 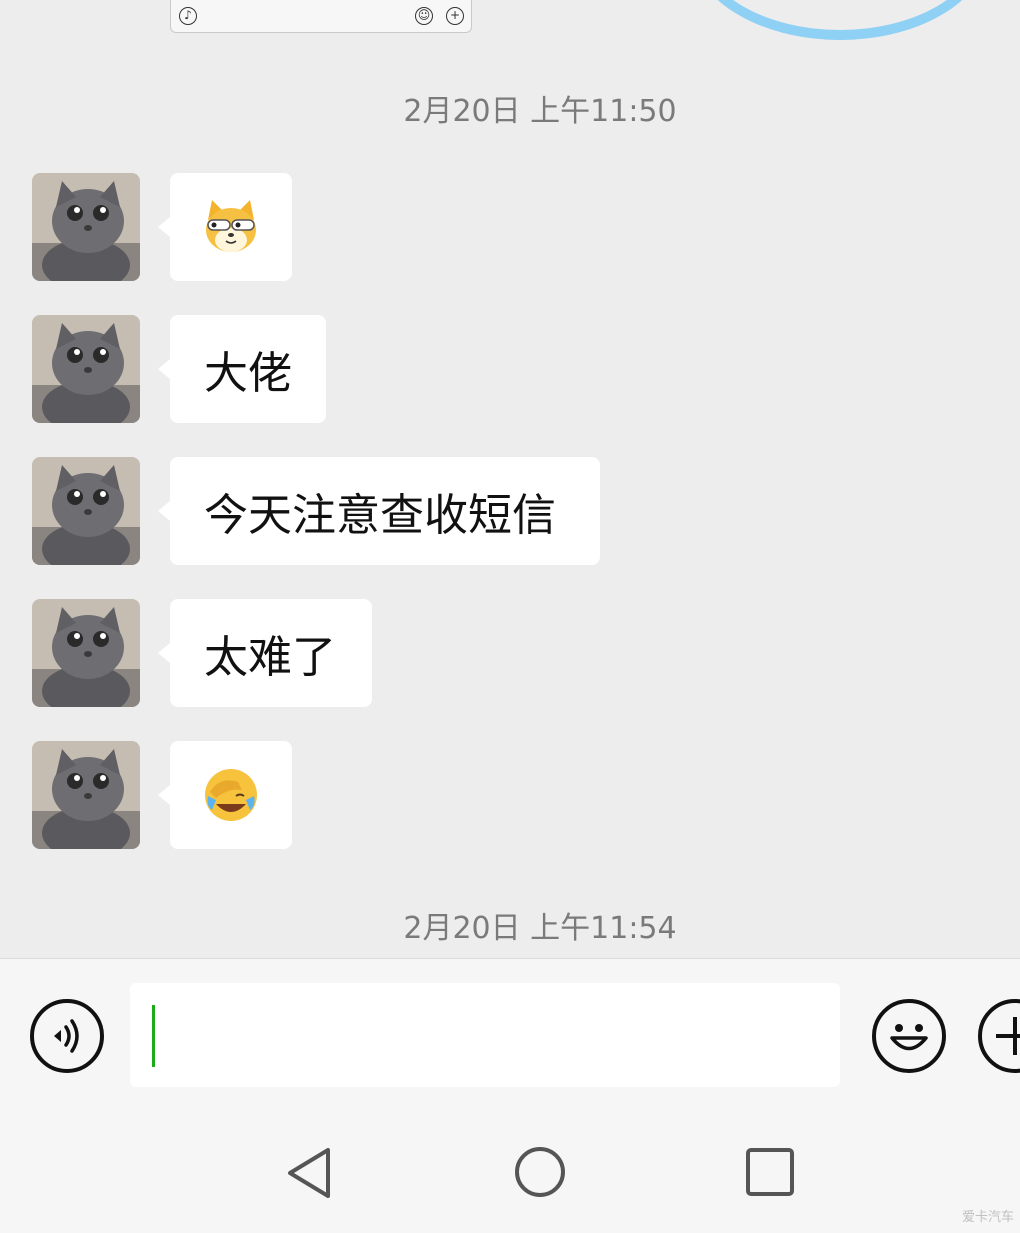 What do you see at coordinates (770, 1172) in the screenshot?
I see `recents-square-icon` at bounding box center [770, 1172].